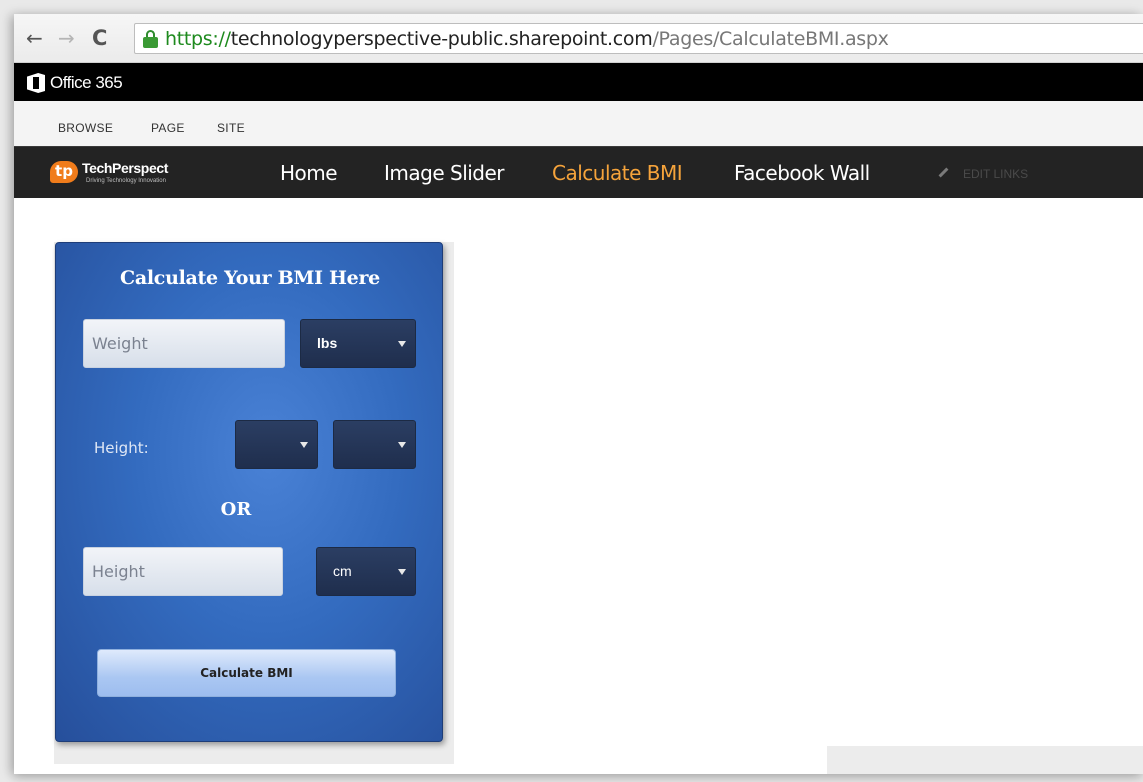 The width and height of the screenshot is (1143, 782). I want to click on lock-icon, so click(150, 39).